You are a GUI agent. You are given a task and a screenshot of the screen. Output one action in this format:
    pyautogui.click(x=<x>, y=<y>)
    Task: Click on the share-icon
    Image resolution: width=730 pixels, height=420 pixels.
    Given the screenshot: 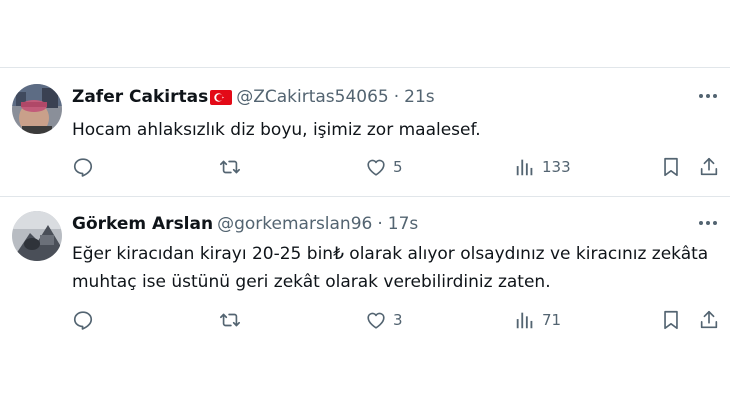 What is the action you would take?
    pyautogui.click(x=709, y=320)
    